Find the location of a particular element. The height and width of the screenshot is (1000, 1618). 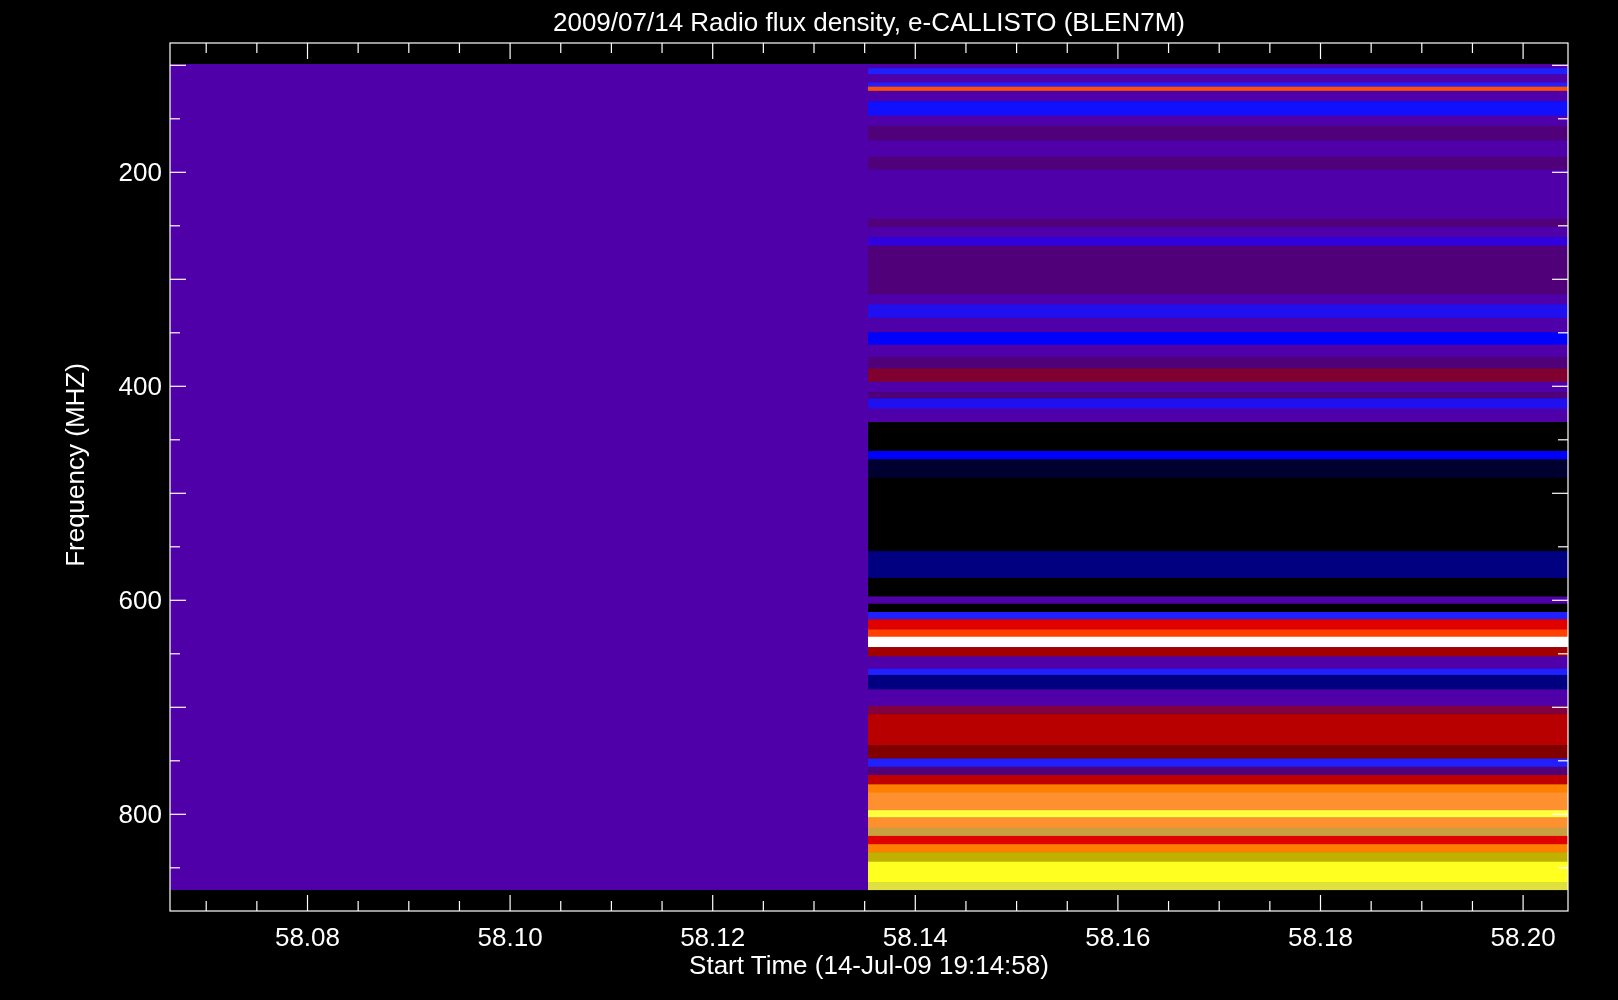

tick-label: 58.16 is located at coordinates (1118, 937).